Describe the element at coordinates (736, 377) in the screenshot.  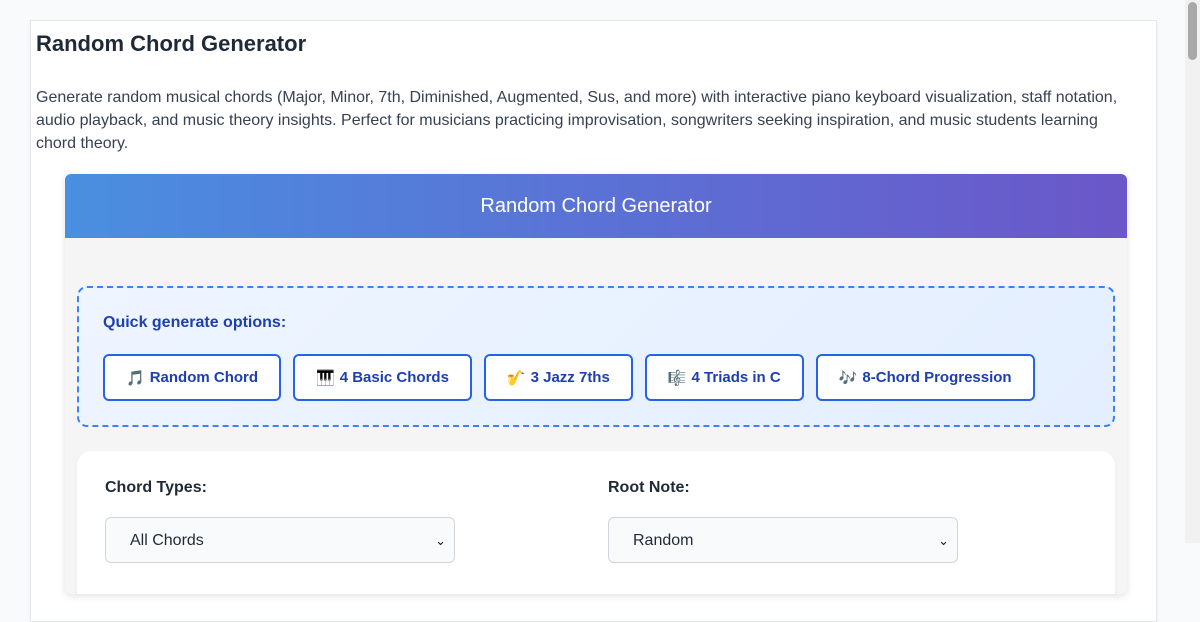
I see `button-label: 4 Triads in C` at that location.